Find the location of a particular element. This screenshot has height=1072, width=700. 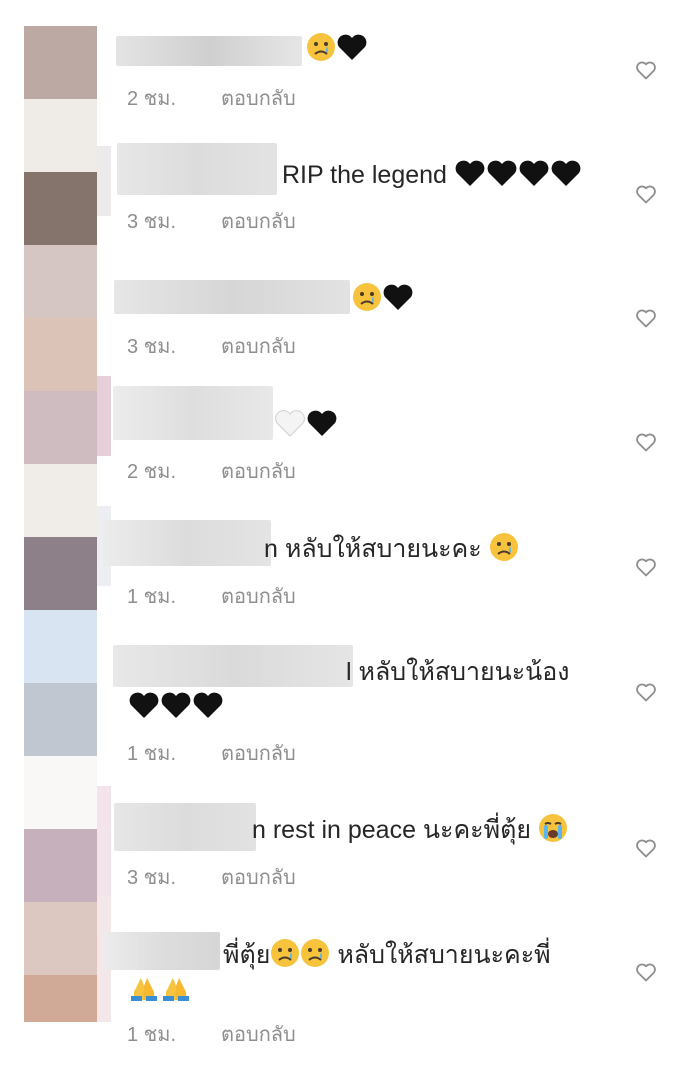

comment-text: l หลับให้สบายนะน้อง is located at coordinates (458, 672).